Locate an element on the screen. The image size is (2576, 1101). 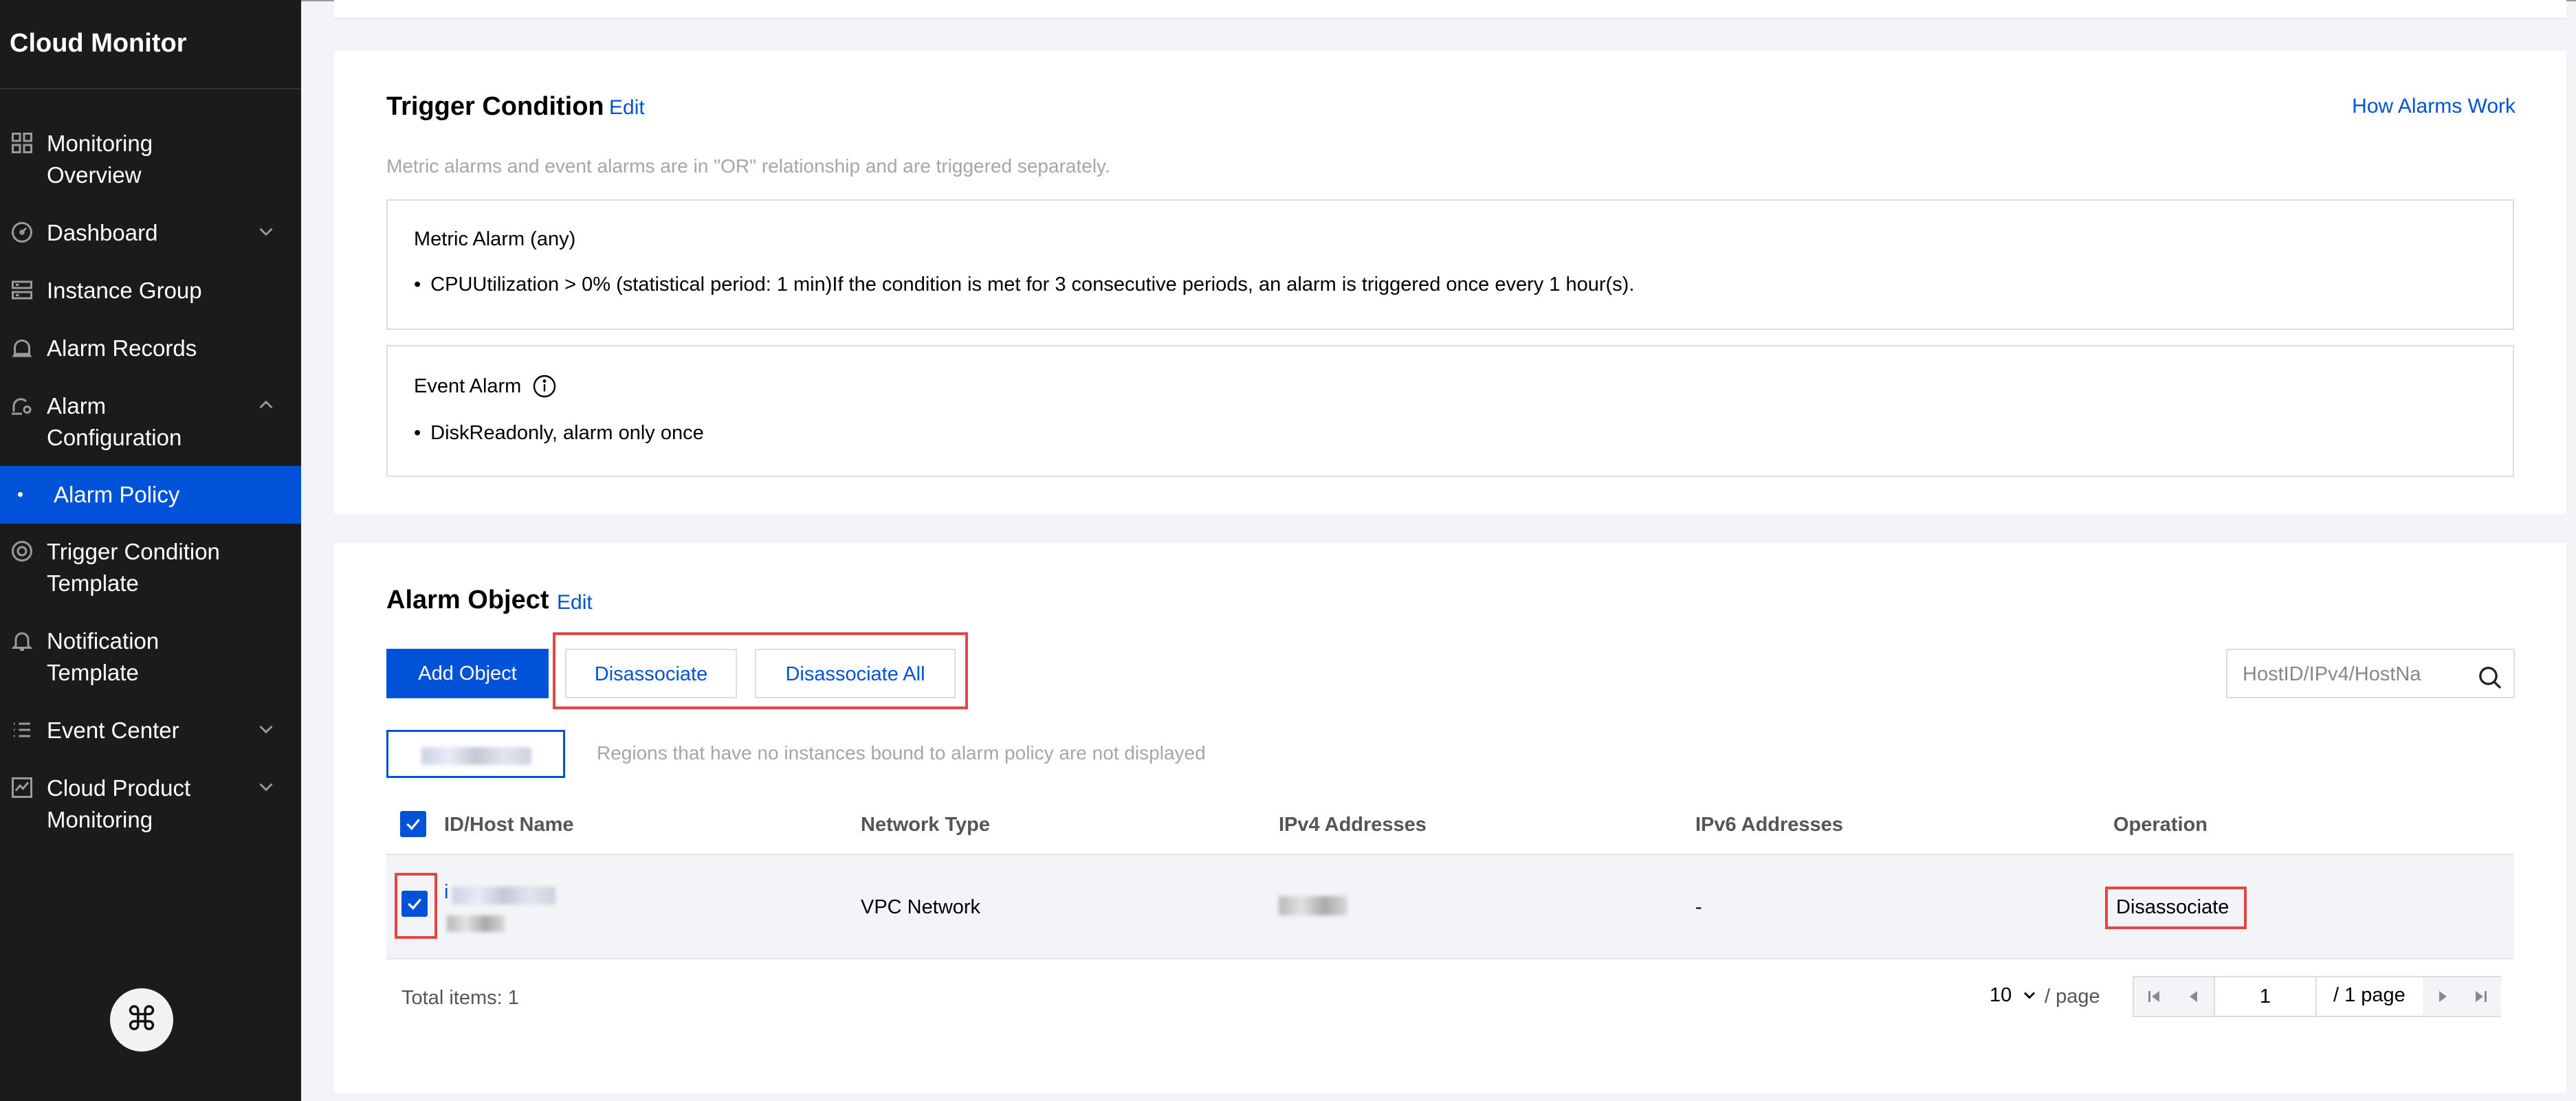
trigger-edit-link: Edit is located at coordinates (627, 108).